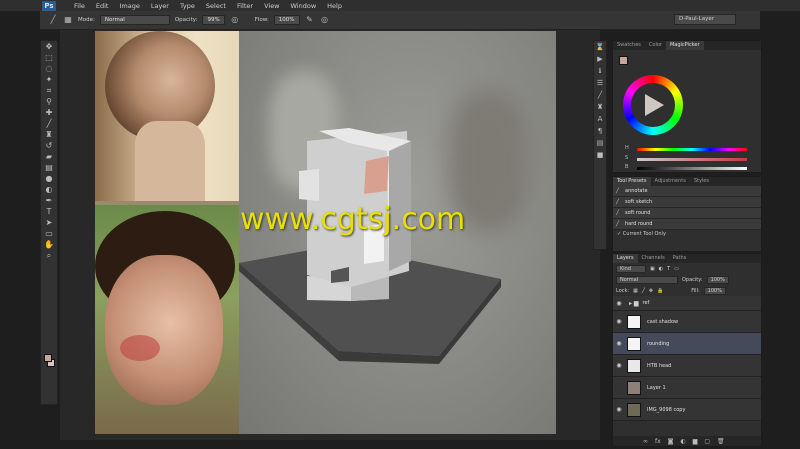 This screenshot has height=449, width=800. Describe the element at coordinates (600, 155) in the screenshot. I see `swatch-icon: ■` at that location.